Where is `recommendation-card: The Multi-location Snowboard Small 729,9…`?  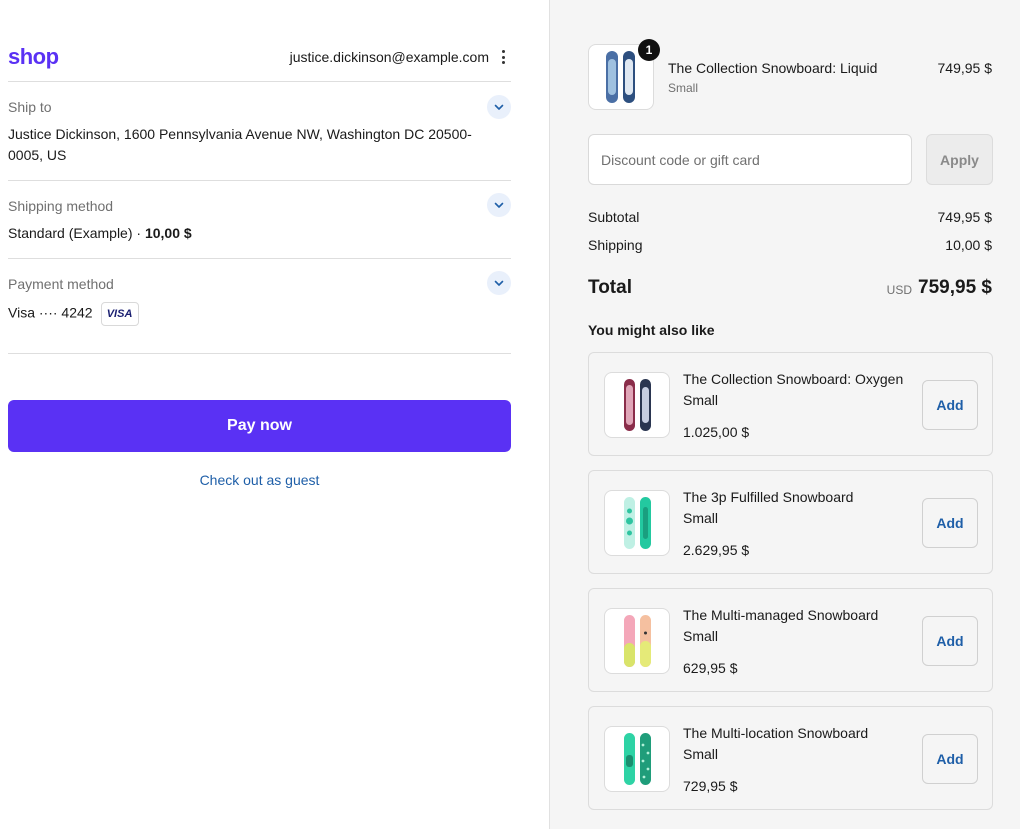 recommendation-card: The Multi-location Snowboard Small 729,9… is located at coordinates (790, 758).